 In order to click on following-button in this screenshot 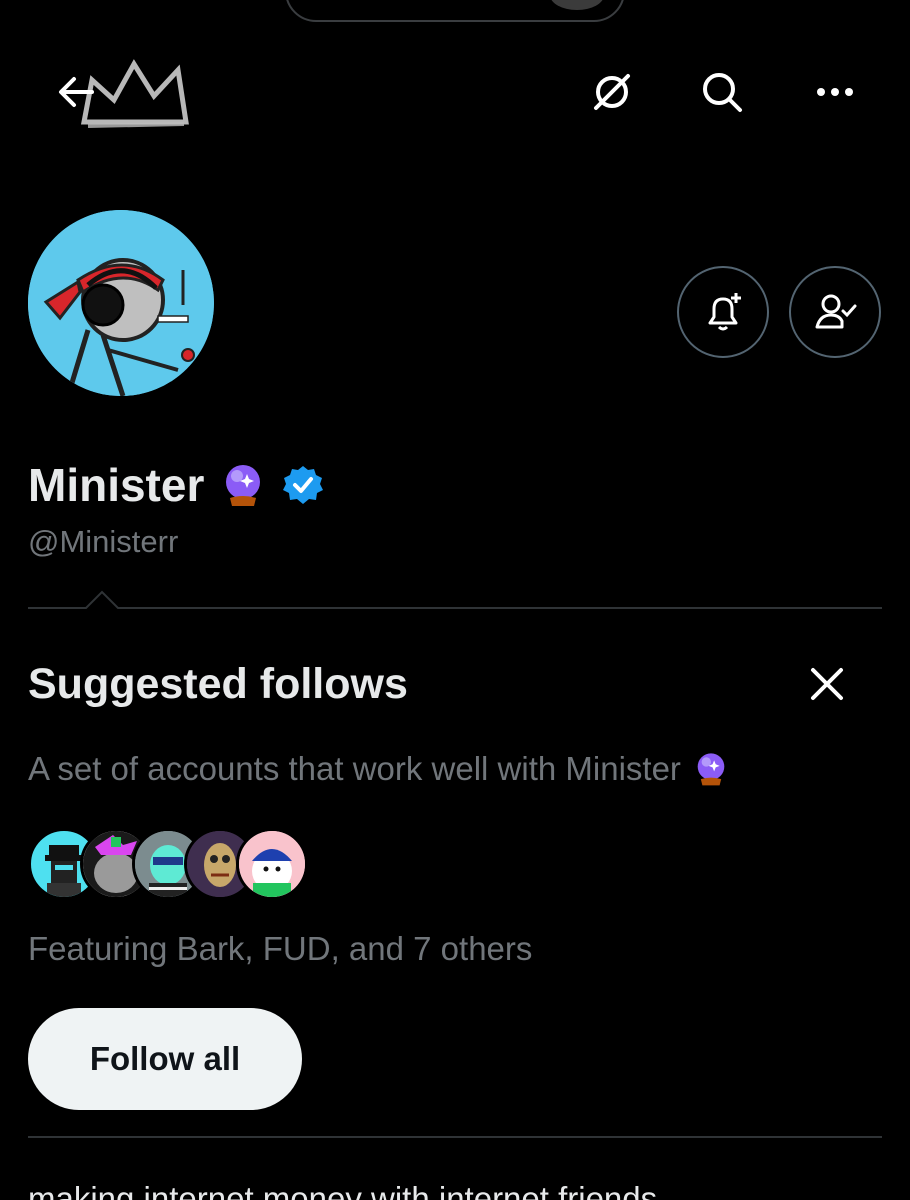, I will do `click(835, 312)`.